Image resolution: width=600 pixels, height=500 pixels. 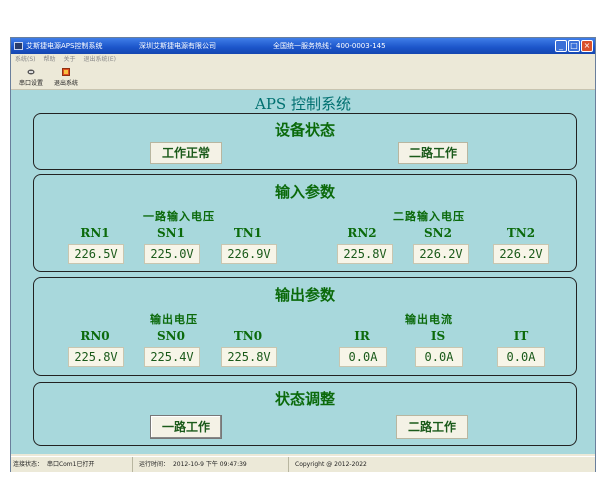 I want to click on input1-voltage-label: 一路输入电压, so click(x=179, y=216).